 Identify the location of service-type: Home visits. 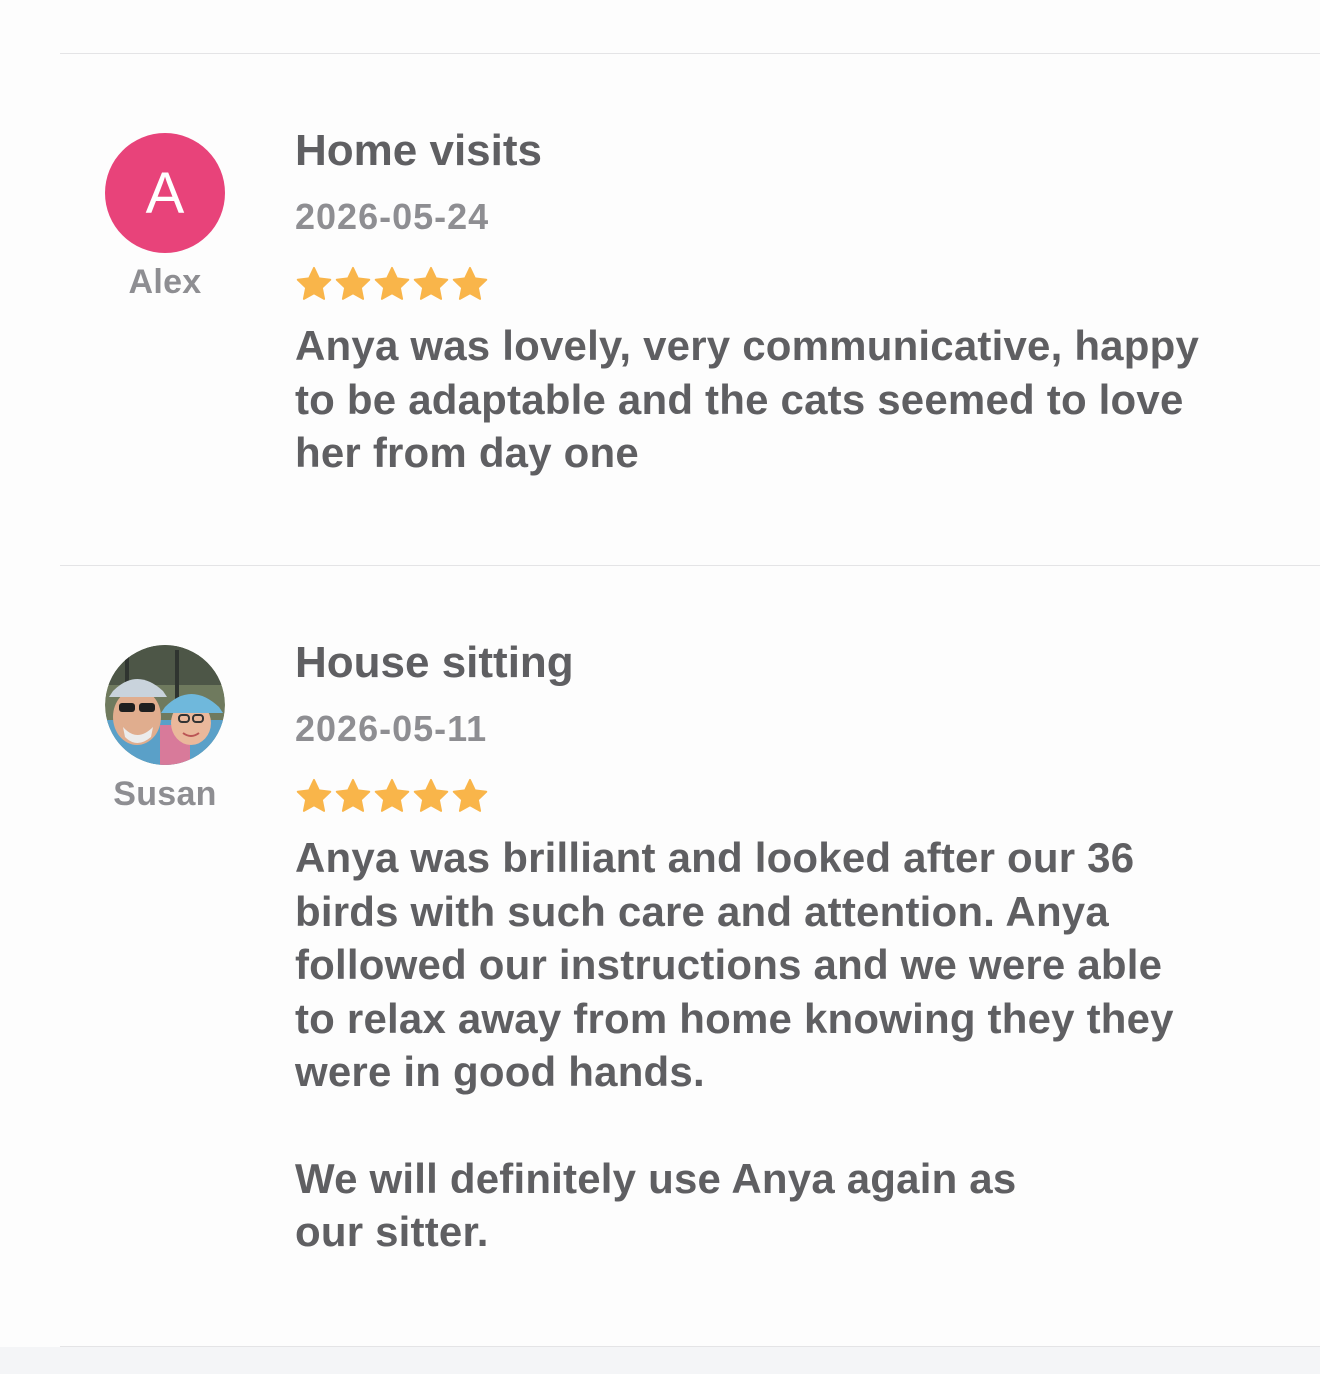
(418, 150).